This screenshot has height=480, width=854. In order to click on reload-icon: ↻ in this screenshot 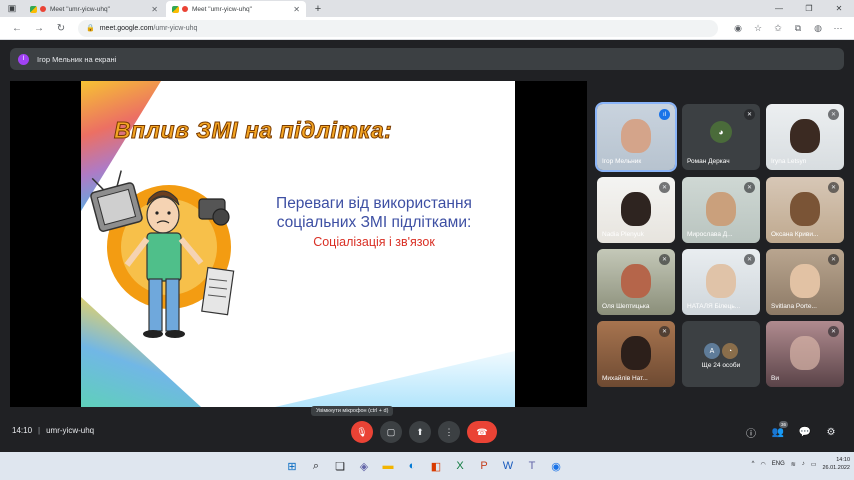, I will do `click(61, 28)`.